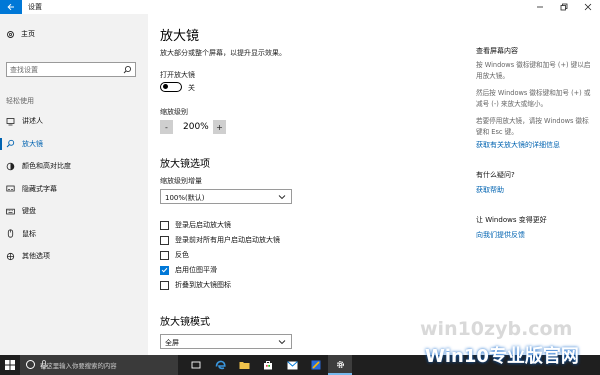 This screenshot has height=375, width=600. I want to click on minimize-button, so click(540, 7).